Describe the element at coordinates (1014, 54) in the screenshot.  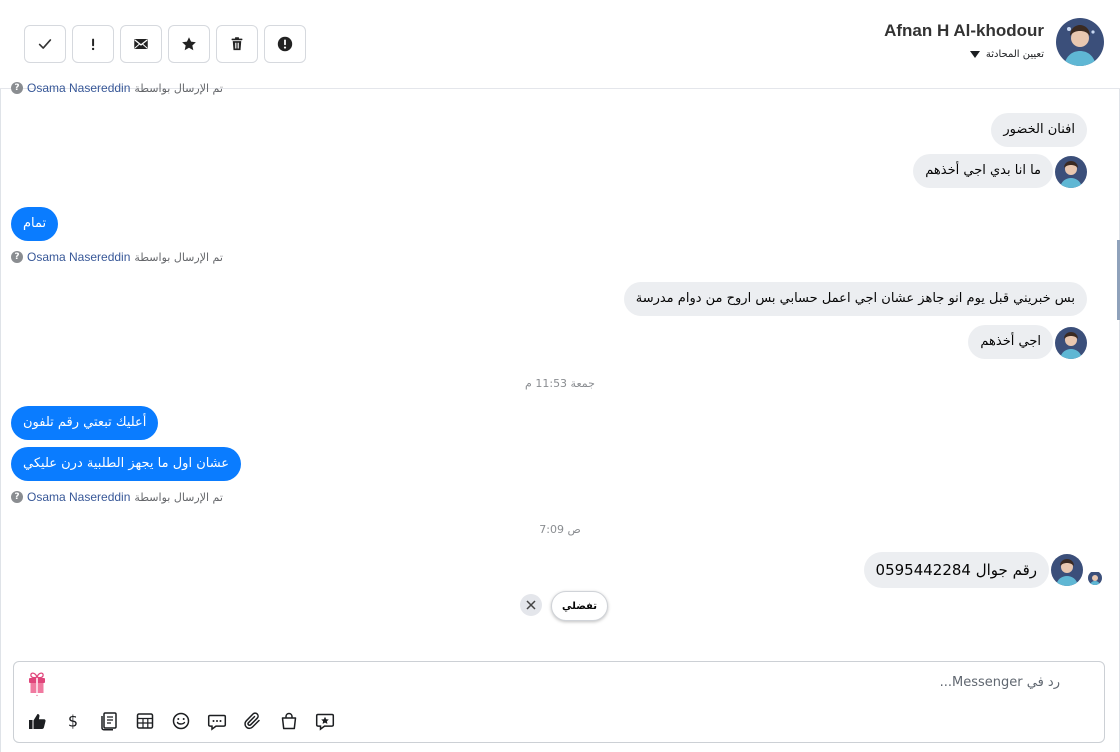
I see `assign-conversation-label: تعيين المحادثة` at that location.